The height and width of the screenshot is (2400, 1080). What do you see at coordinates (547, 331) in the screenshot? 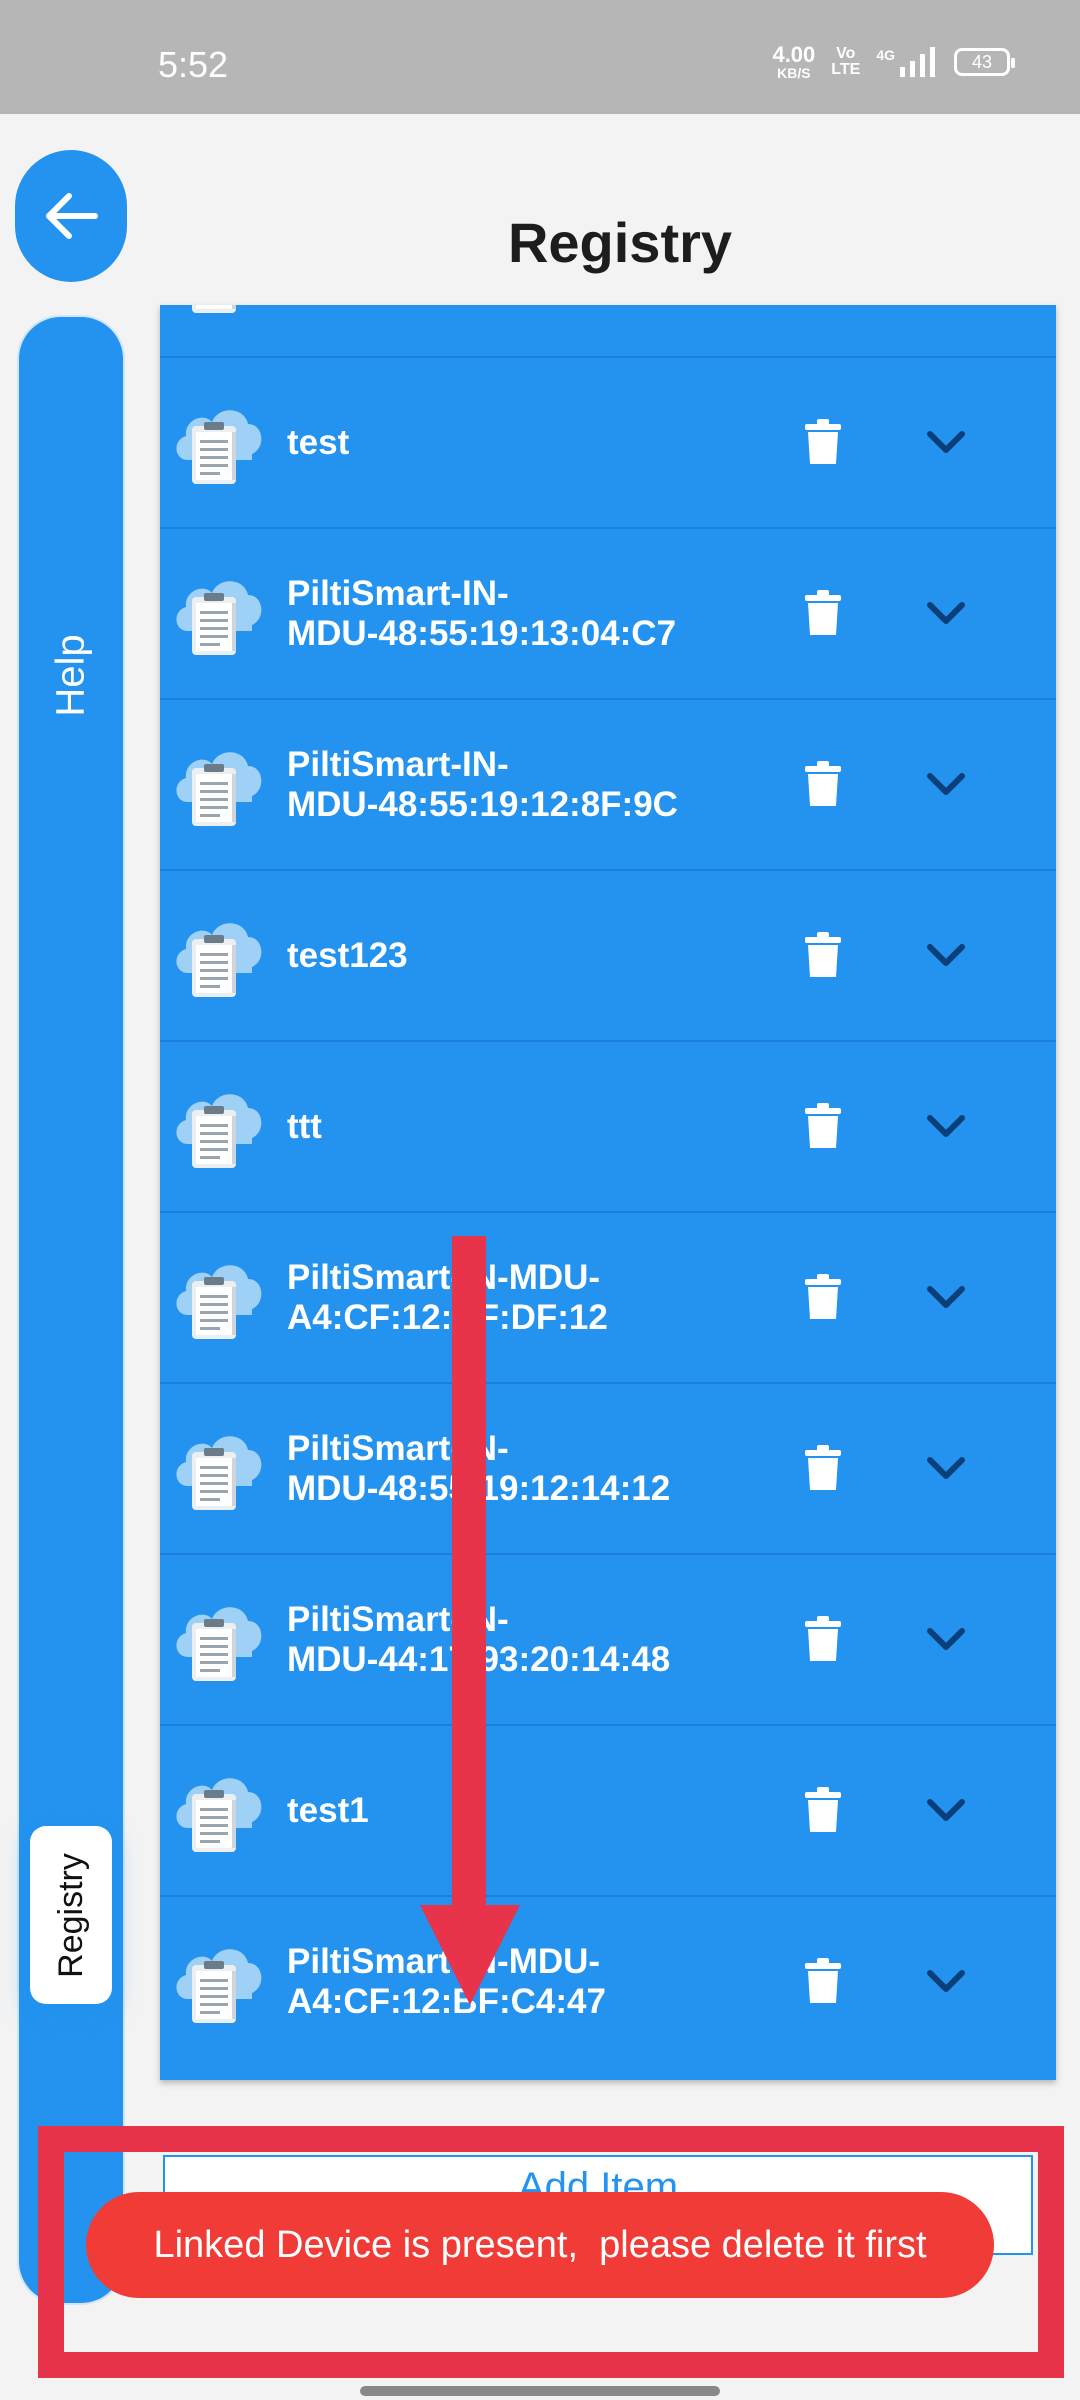
I see `device-label-wrap` at bounding box center [547, 331].